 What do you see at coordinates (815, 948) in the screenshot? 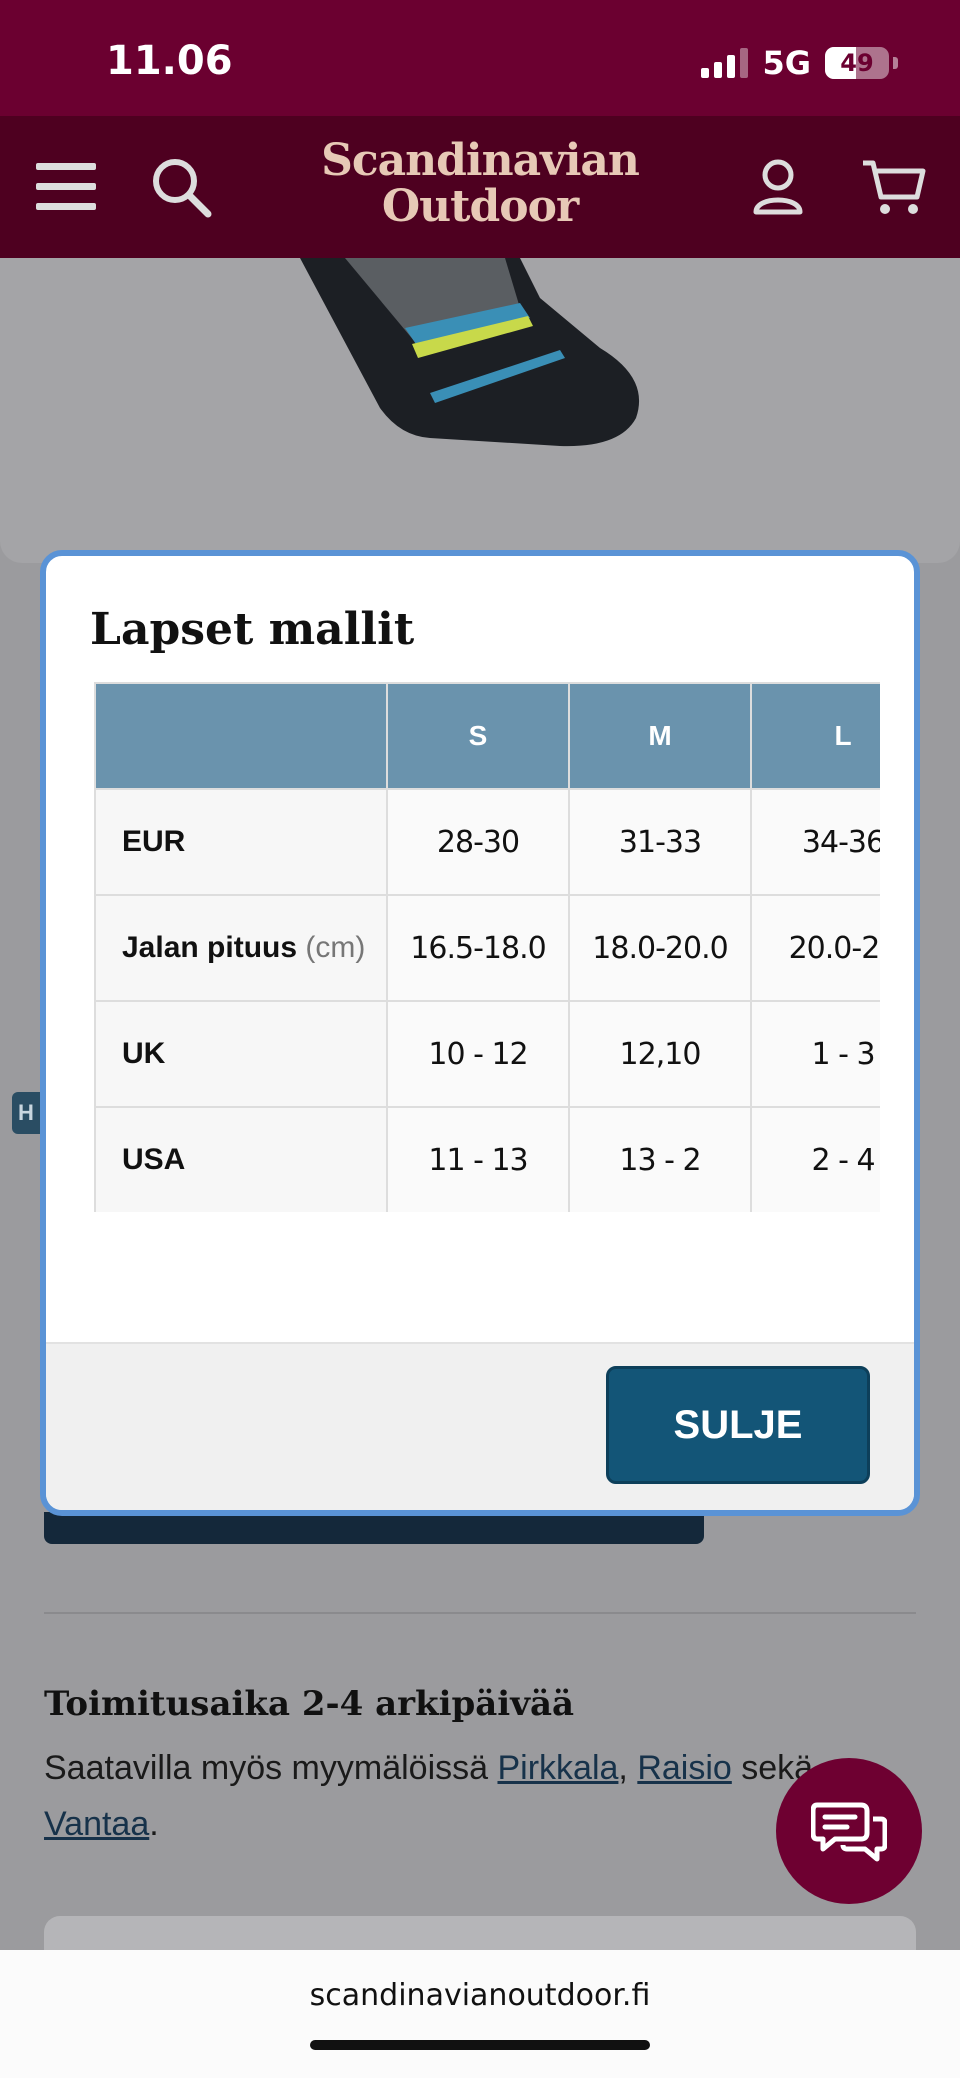
I see `table-cell: 20.0-22` at bounding box center [815, 948].